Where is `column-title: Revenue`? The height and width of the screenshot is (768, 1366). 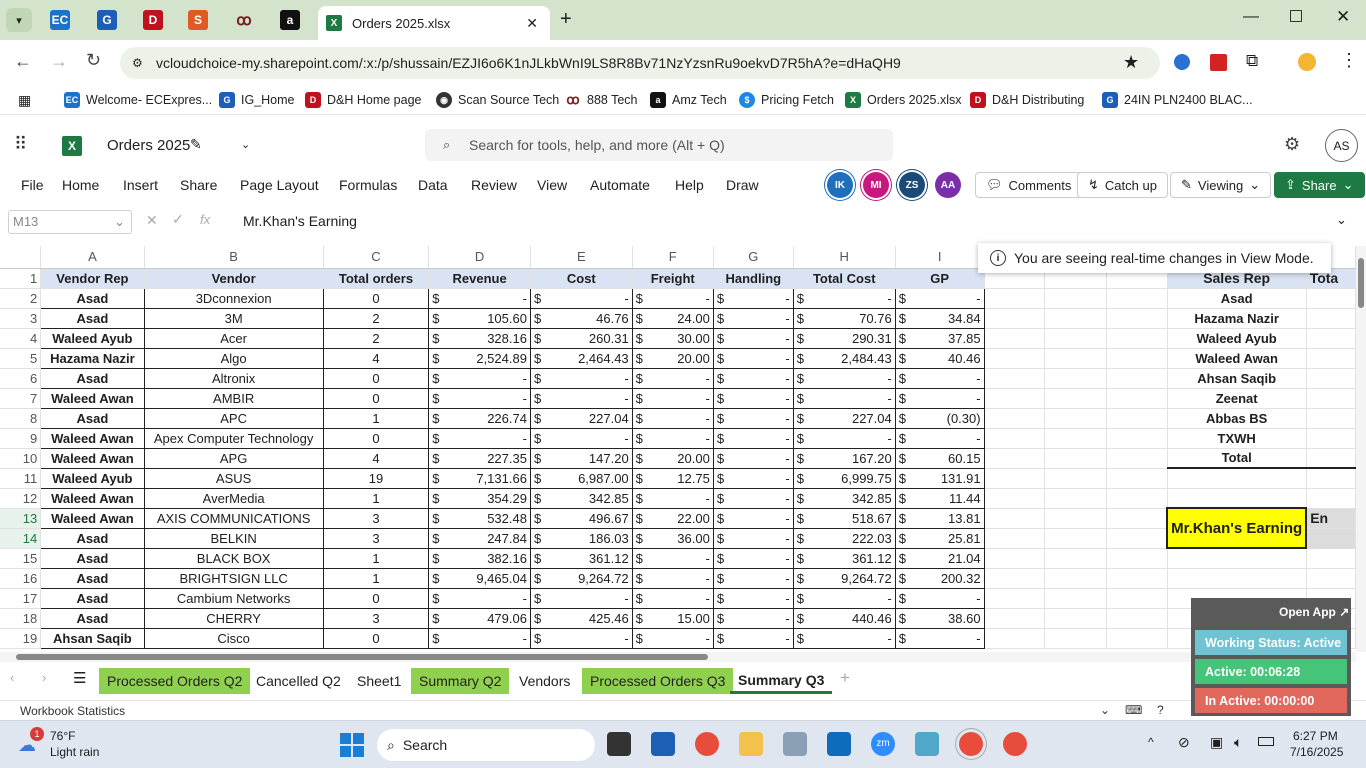 column-title: Revenue is located at coordinates (479, 278).